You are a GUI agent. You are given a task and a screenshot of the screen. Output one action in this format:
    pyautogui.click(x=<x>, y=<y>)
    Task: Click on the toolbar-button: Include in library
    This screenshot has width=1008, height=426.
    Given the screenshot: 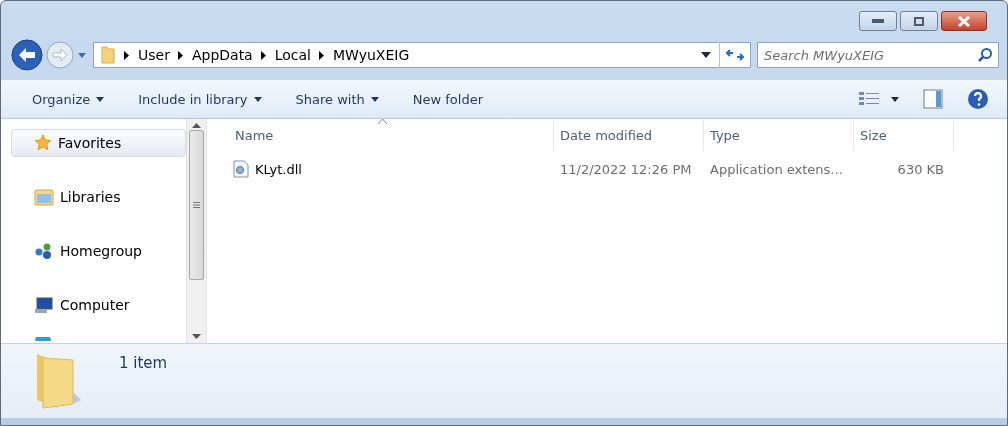 What is the action you would take?
    pyautogui.click(x=200, y=99)
    